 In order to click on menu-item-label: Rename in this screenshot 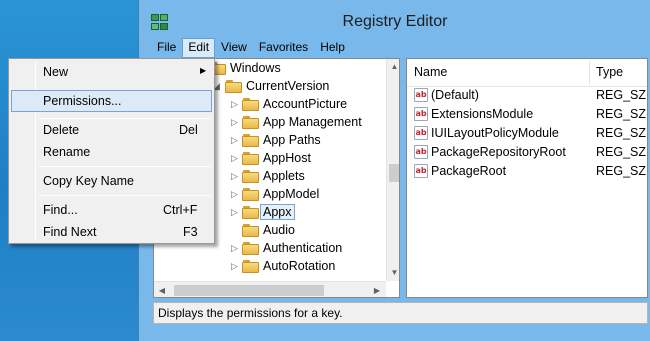, I will do `click(67, 152)`.